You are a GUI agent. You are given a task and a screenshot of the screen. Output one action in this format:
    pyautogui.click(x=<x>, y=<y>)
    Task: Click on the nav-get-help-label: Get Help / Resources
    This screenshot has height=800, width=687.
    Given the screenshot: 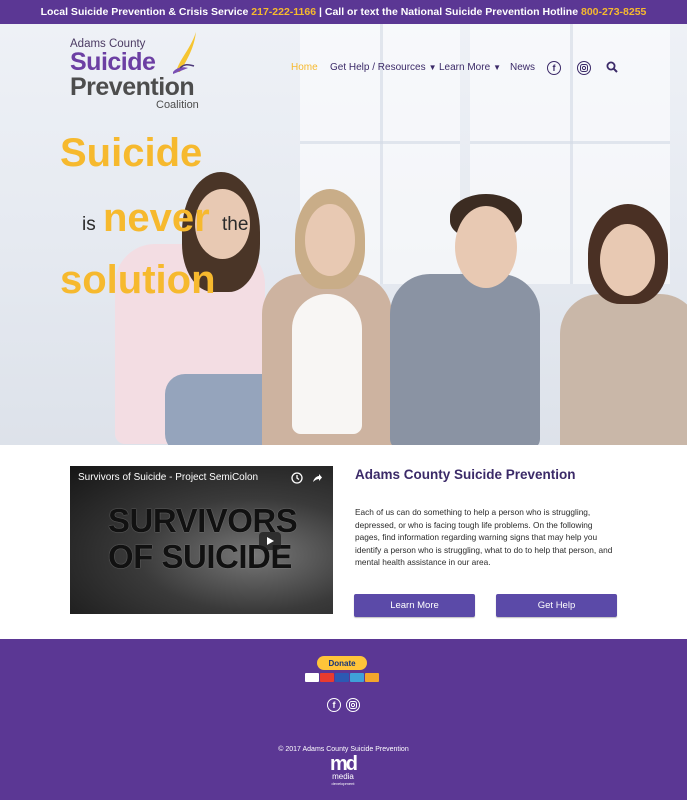 What is the action you would take?
    pyautogui.click(x=378, y=67)
    